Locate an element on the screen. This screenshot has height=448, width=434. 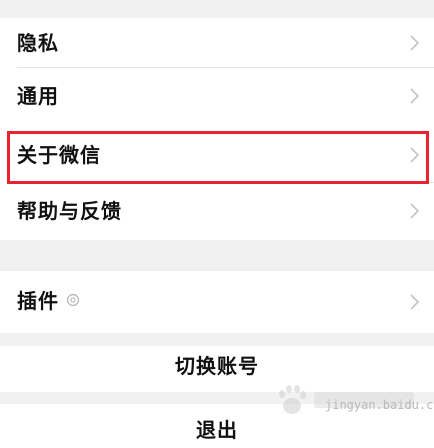
plugin-badge-icon is located at coordinates (73, 300).